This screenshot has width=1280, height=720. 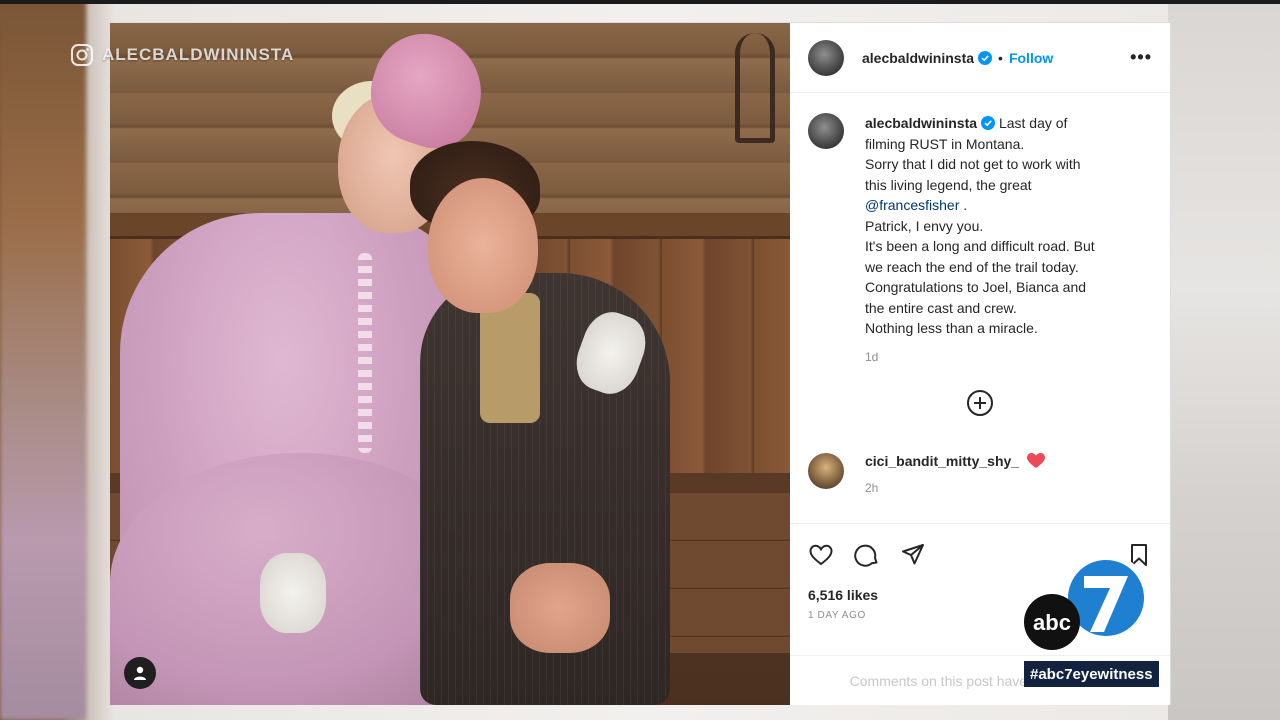 What do you see at coordinates (1052, 622) in the screenshot?
I see `abc-wordmark: abc` at bounding box center [1052, 622].